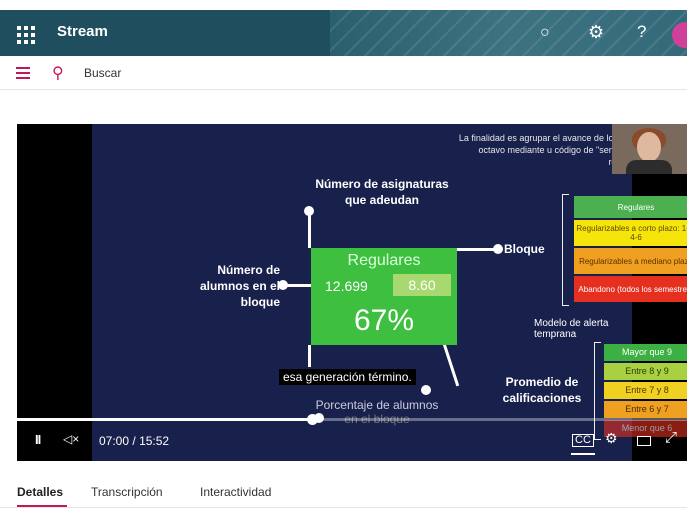 This screenshot has width=687, height=517. What do you see at coordinates (596, 32) in the screenshot?
I see `gear-icon: ⚙` at bounding box center [596, 32].